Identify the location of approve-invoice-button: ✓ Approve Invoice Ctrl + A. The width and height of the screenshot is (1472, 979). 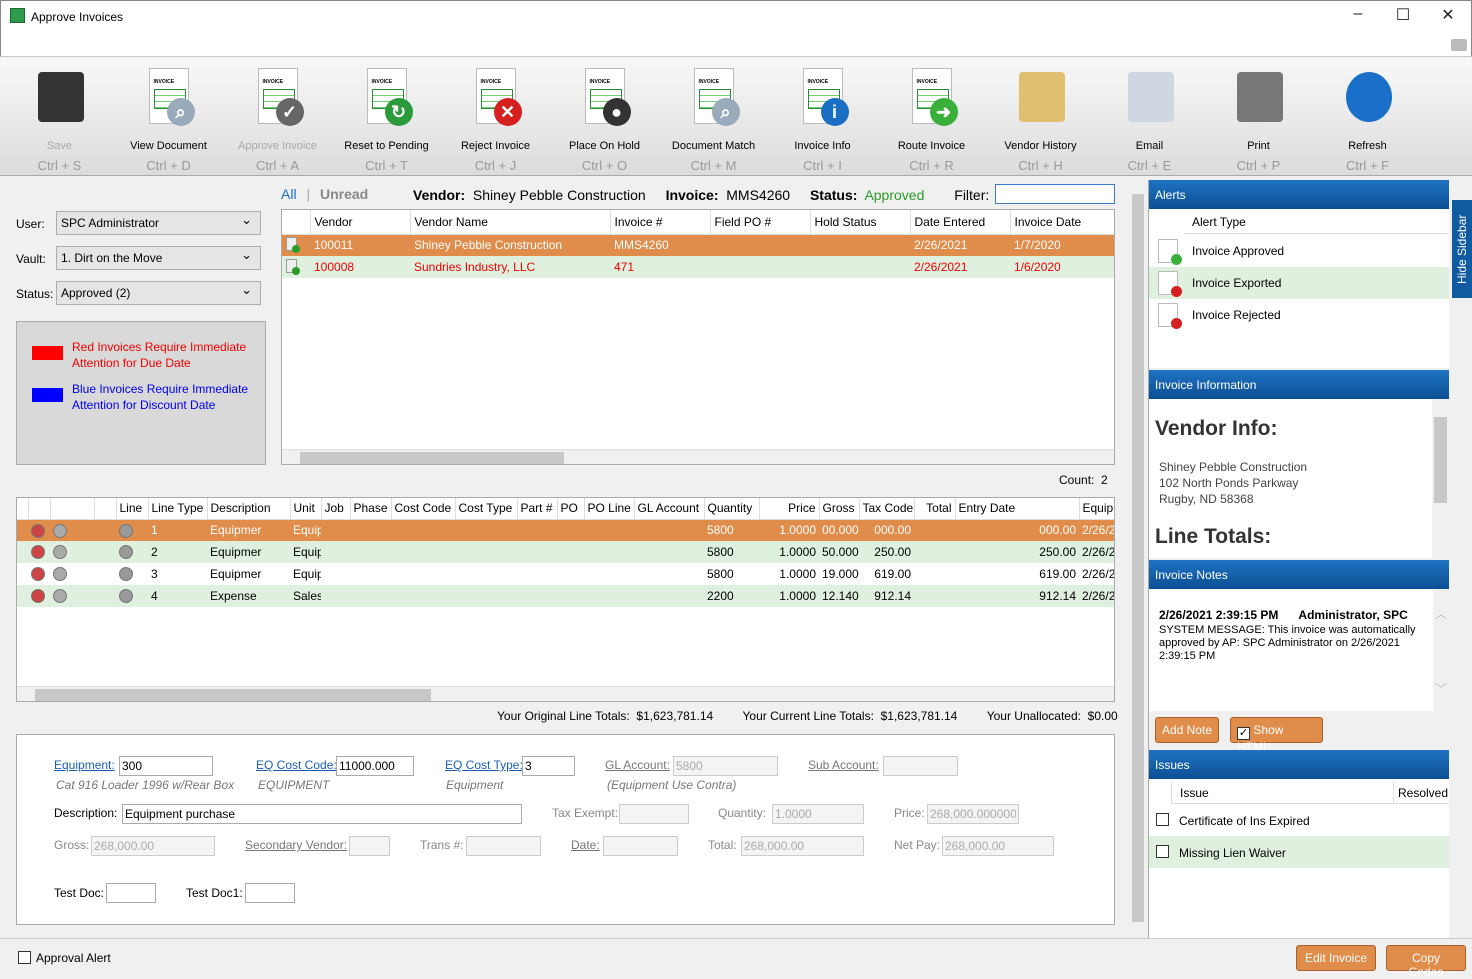
(277, 119).